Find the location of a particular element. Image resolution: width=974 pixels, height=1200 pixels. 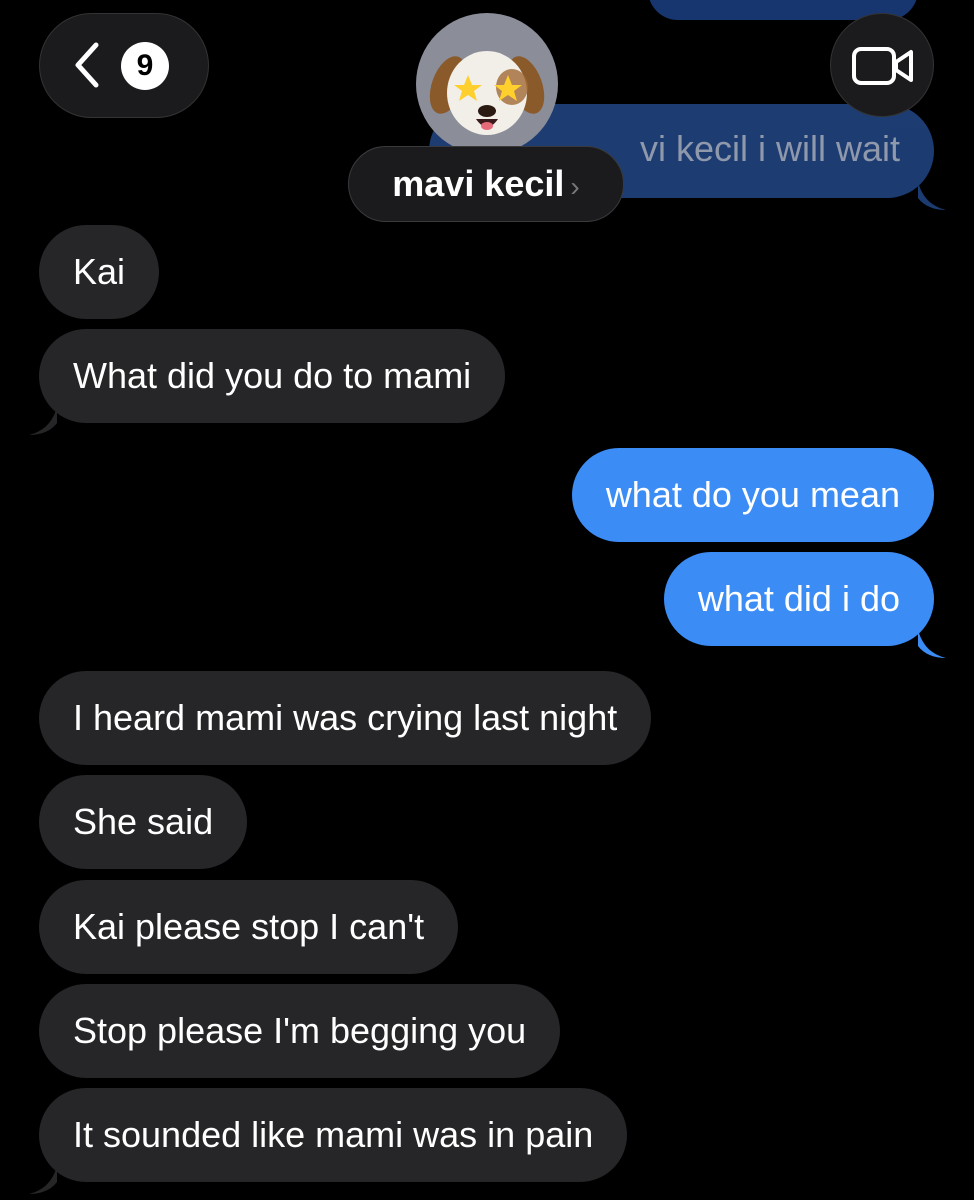

incoming-message: Kai please stop I can't is located at coordinates (249, 927).